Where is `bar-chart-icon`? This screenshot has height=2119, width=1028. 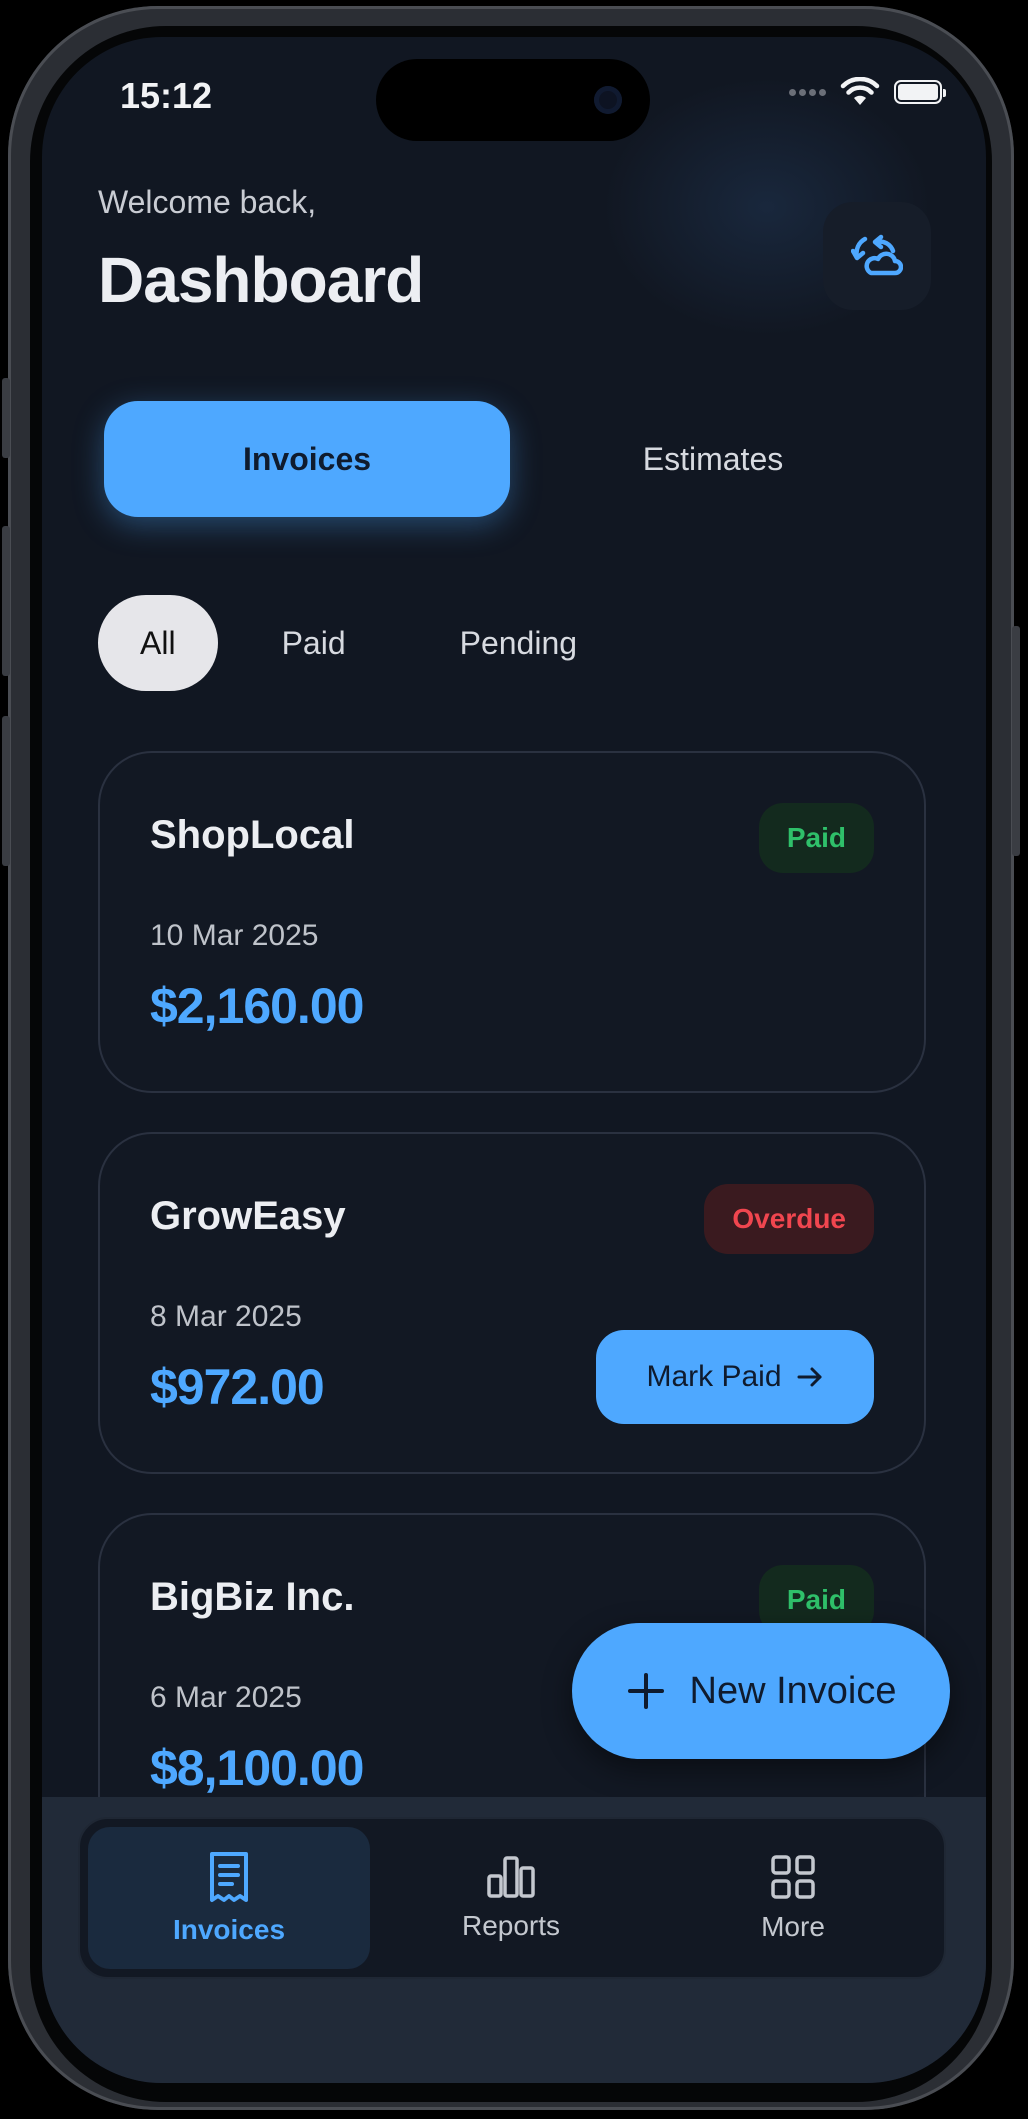
bar-chart-icon is located at coordinates (511, 1877).